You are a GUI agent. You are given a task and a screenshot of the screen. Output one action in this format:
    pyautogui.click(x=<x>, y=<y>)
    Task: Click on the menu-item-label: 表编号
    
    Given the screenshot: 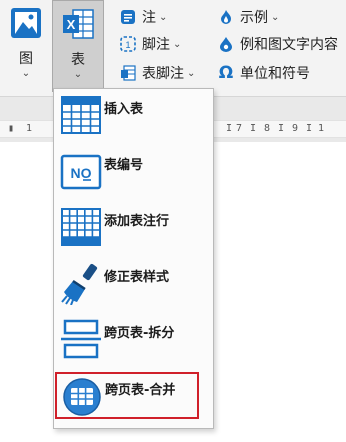 What is the action you would take?
    pyautogui.click(x=124, y=165)
    